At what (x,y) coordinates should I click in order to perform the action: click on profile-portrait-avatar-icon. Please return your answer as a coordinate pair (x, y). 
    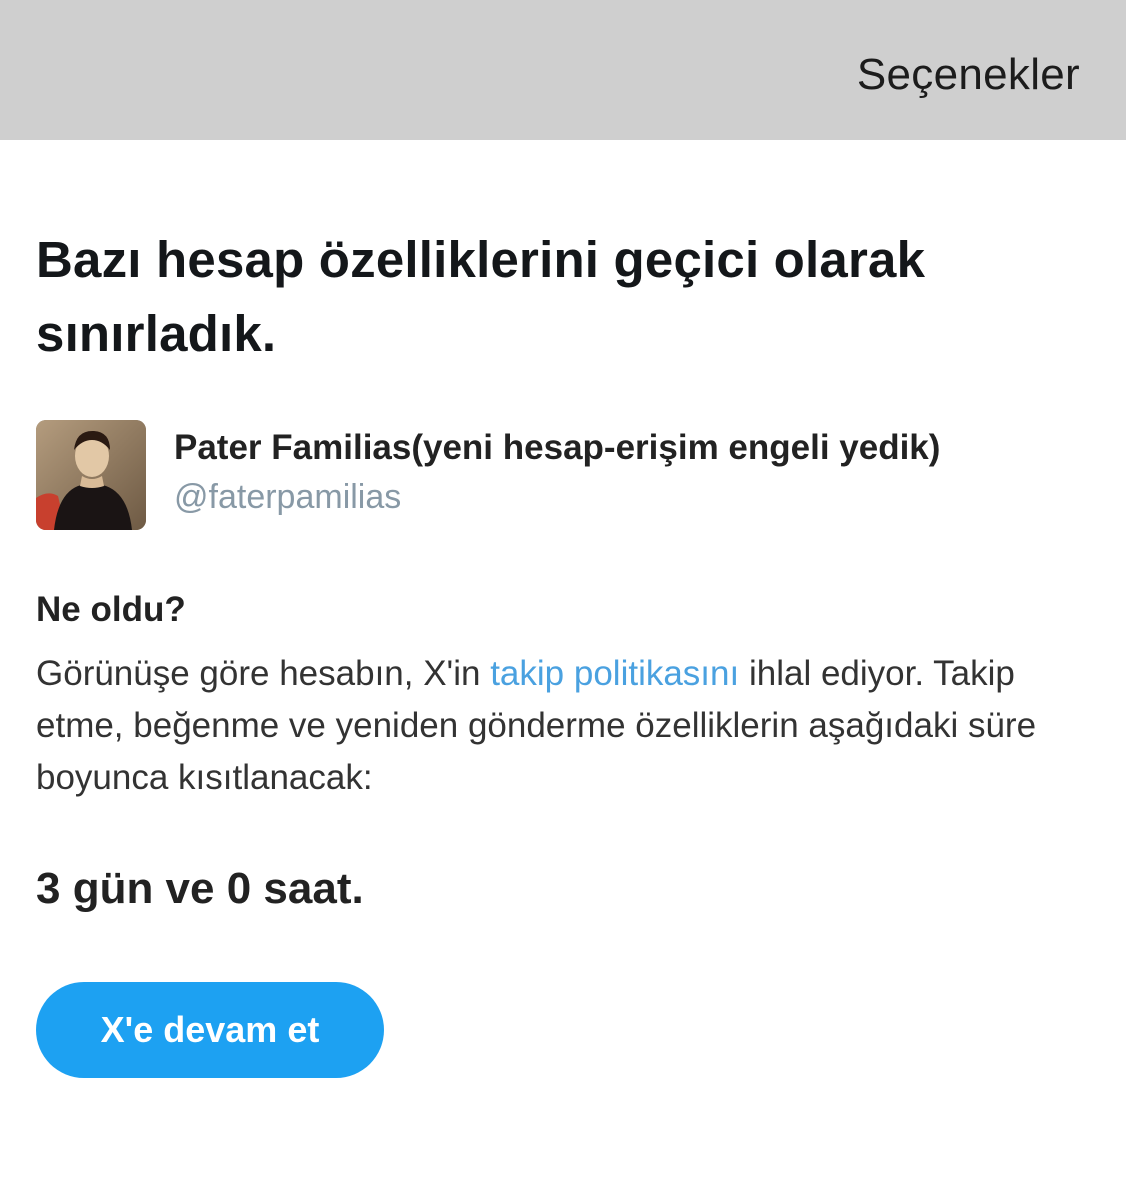
    Looking at the image, I should click on (91, 475).